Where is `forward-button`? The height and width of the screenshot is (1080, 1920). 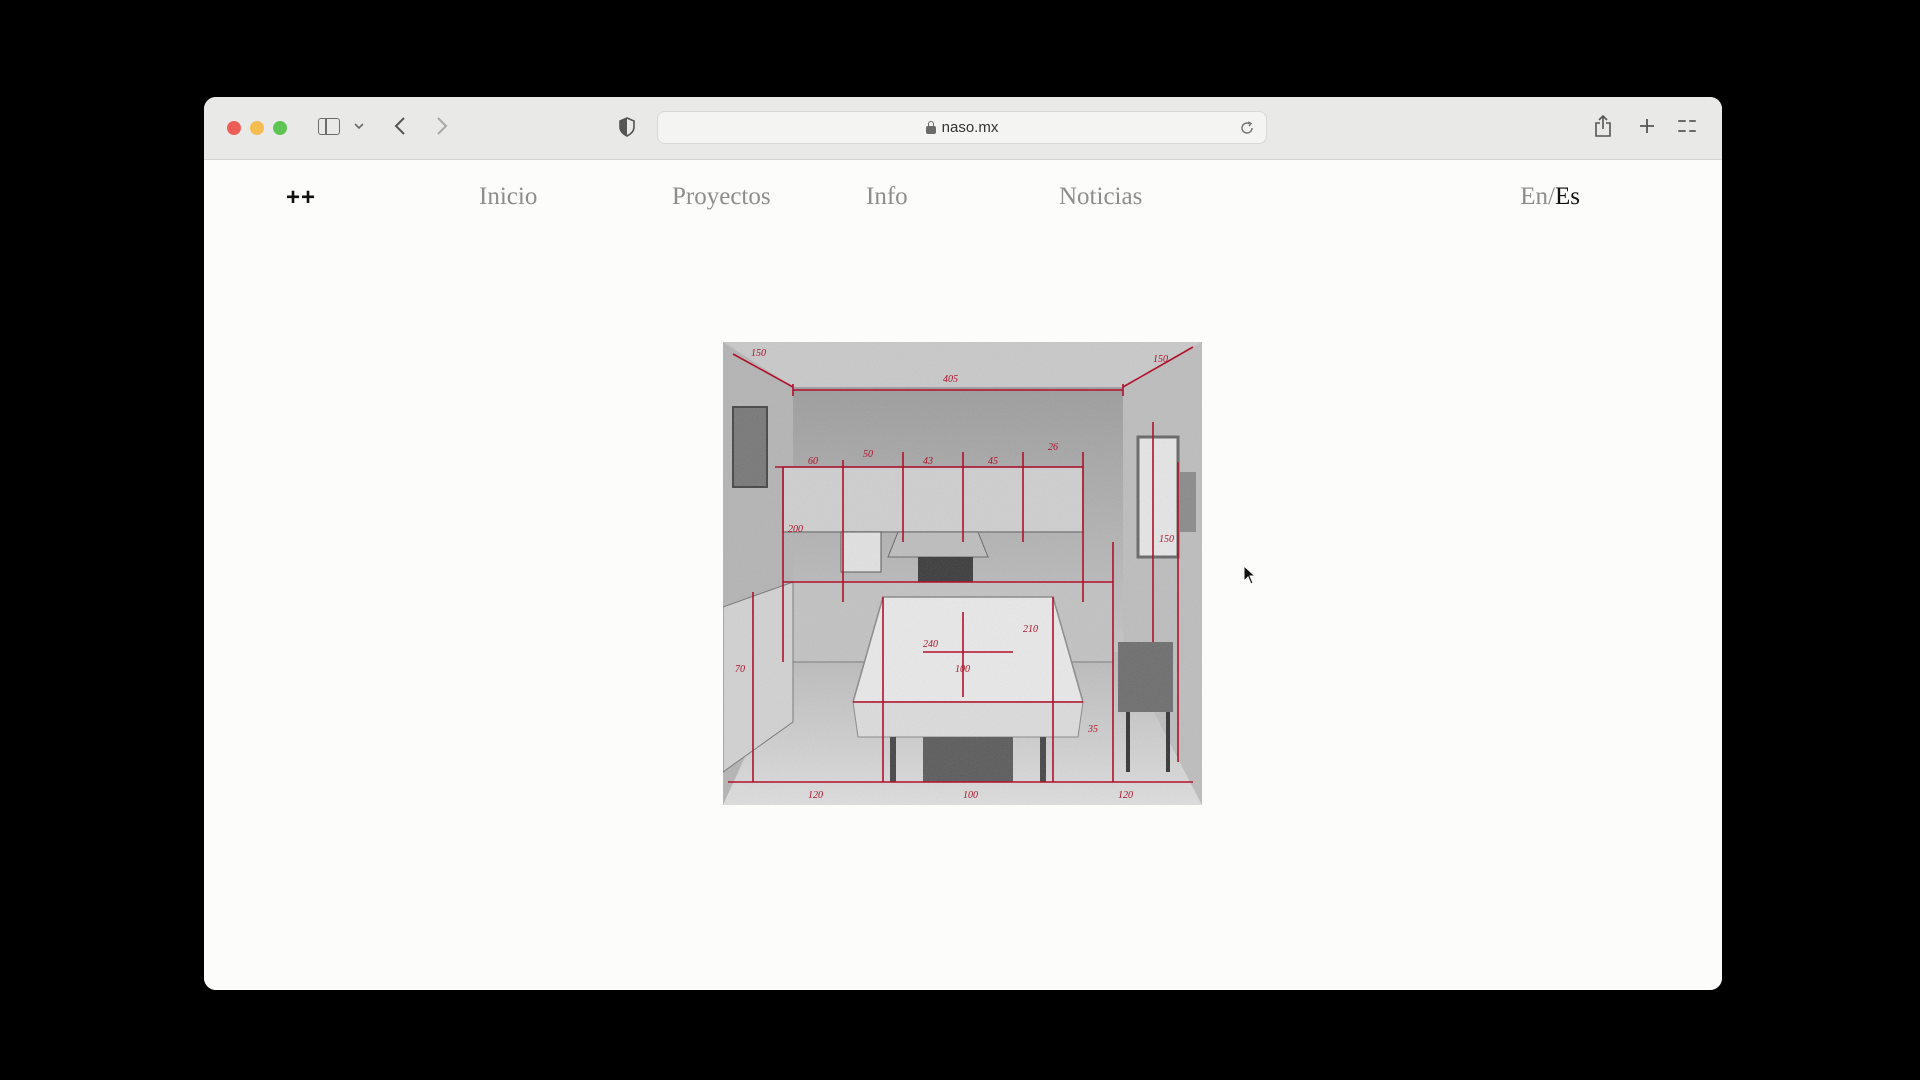
forward-button is located at coordinates (442, 126).